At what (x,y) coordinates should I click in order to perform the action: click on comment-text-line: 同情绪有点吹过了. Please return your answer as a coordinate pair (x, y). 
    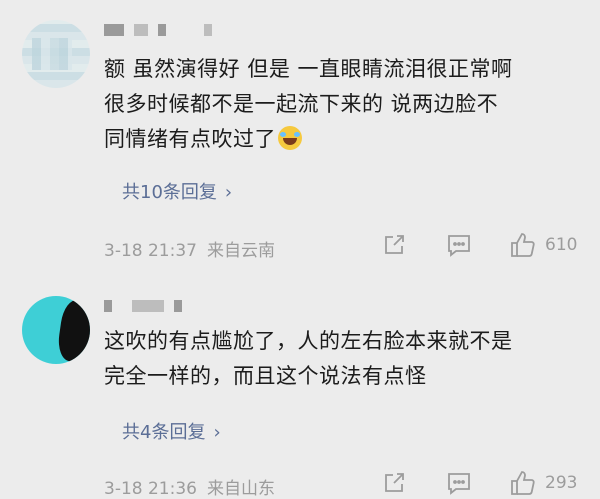
    Looking at the image, I should click on (344, 139).